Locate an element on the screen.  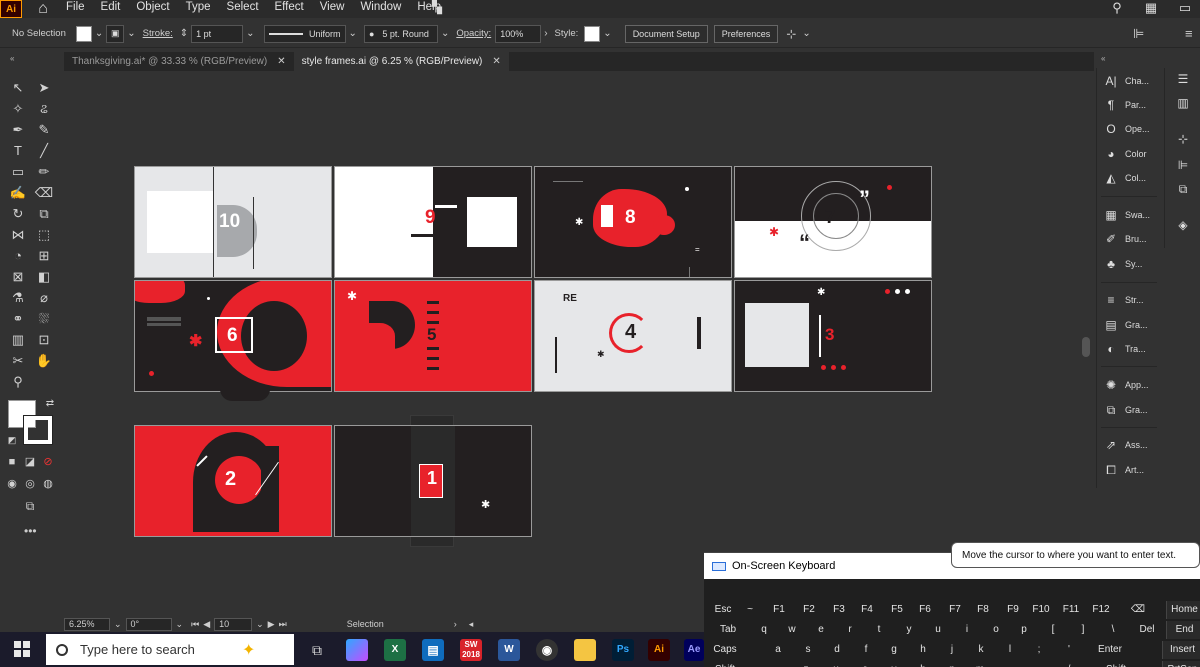
word-icon: W is located at coordinates (509, 650).